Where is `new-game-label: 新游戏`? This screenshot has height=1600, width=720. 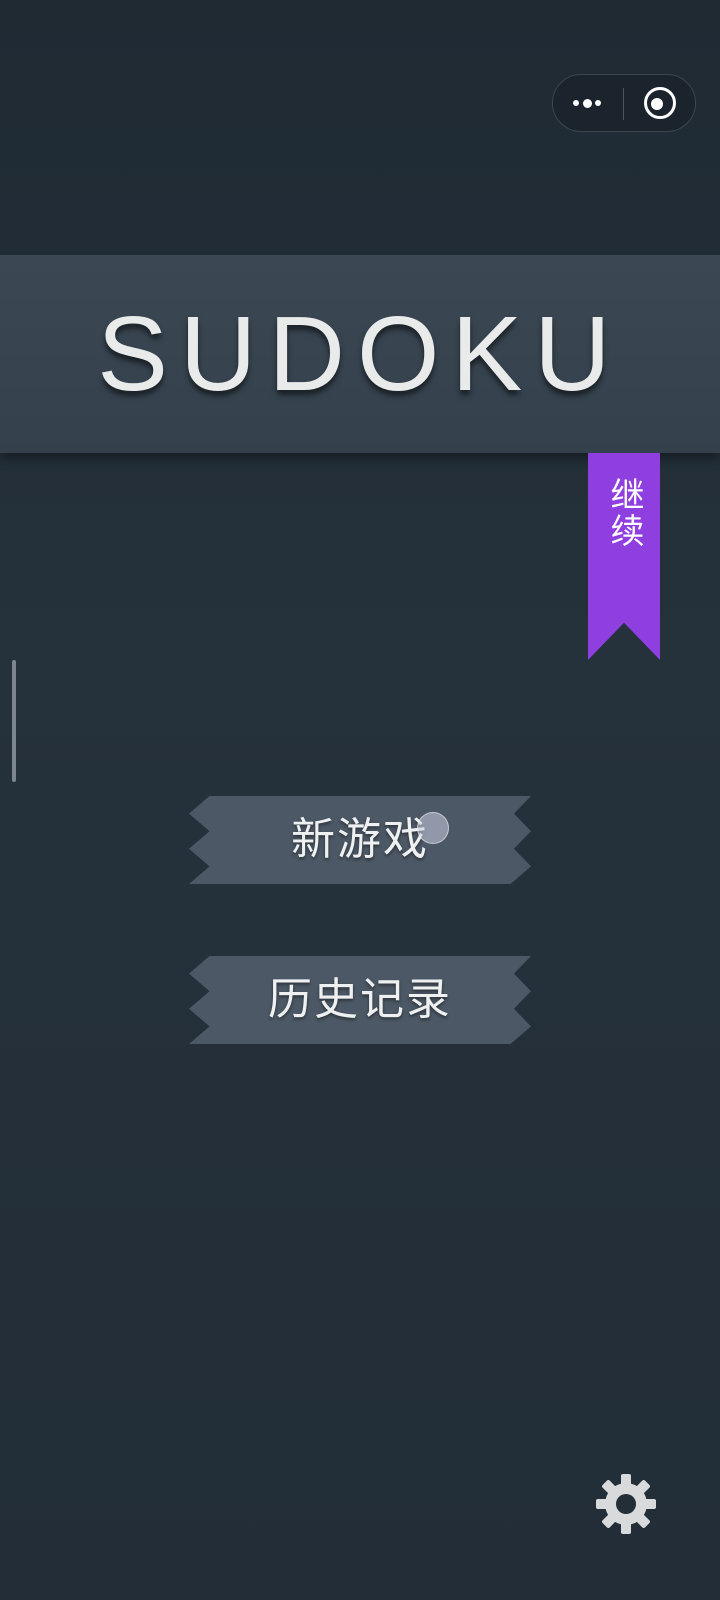
new-game-label: 新游戏 is located at coordinates (360, 839).